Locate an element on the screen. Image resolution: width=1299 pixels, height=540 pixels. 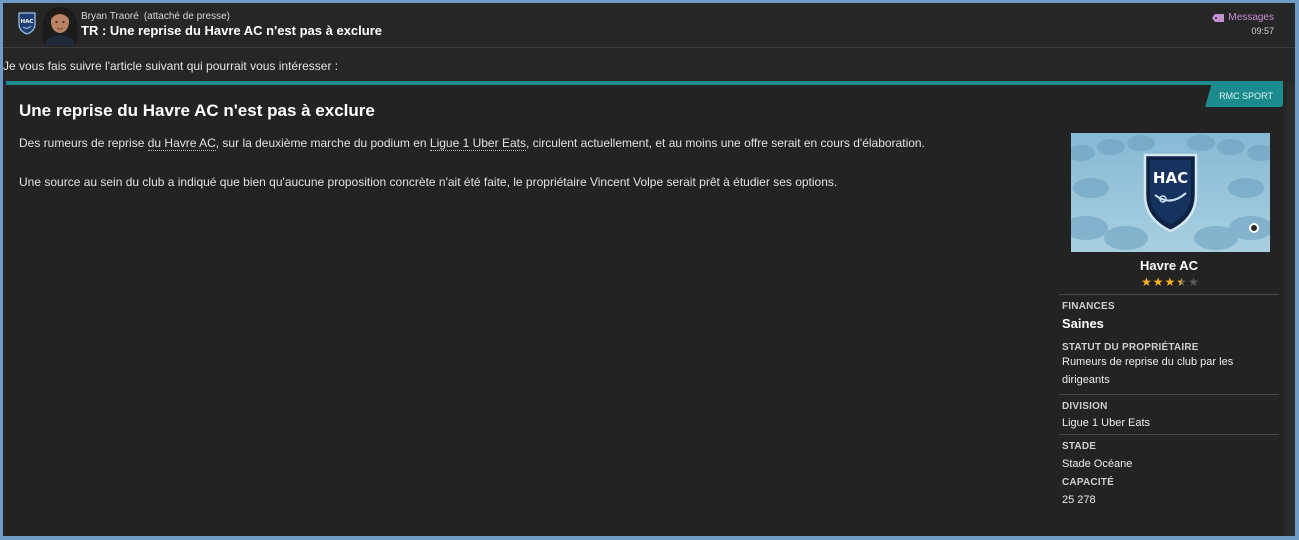
header-divider is located at coordinates (649, 47).